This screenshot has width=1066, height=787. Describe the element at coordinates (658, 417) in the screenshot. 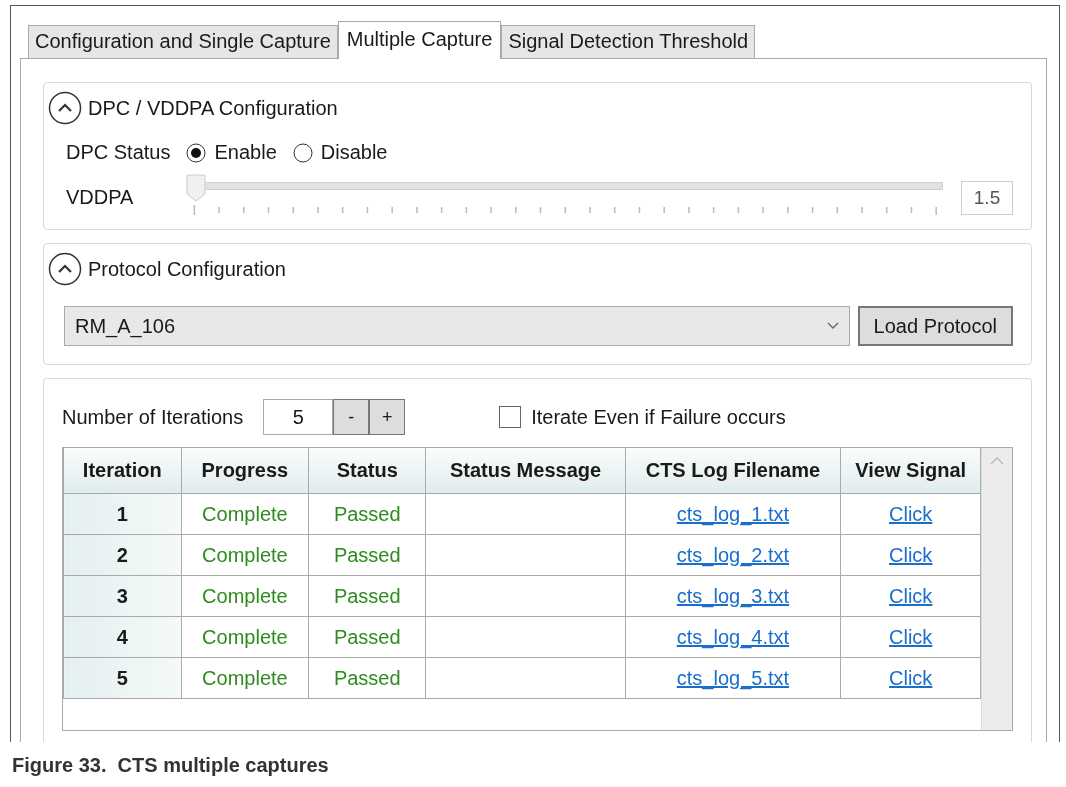

I see `checkbox-label: Iterate Even if Failure occurs` at that location.